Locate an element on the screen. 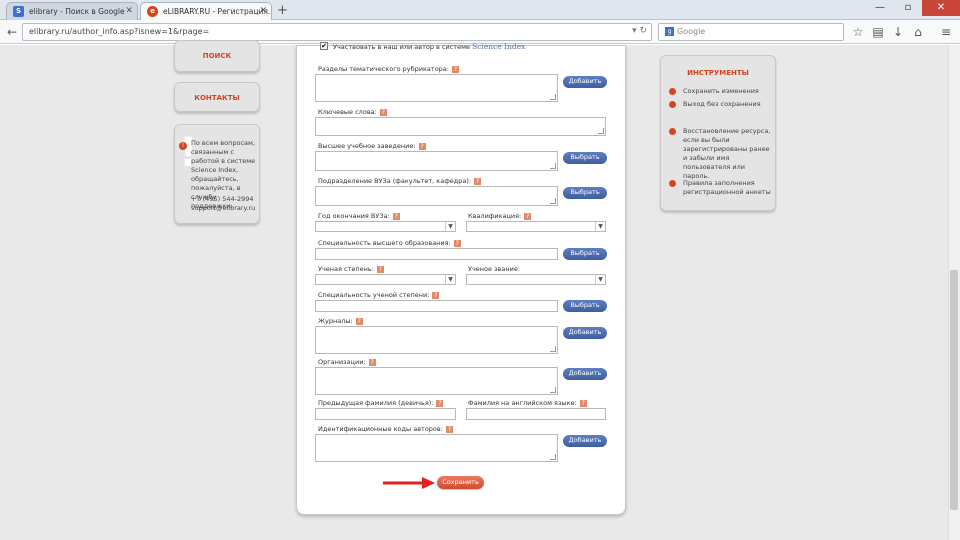 This screenshot has width=960, height=540. qualification-select: ▼ is located at coordinates (536, 226).